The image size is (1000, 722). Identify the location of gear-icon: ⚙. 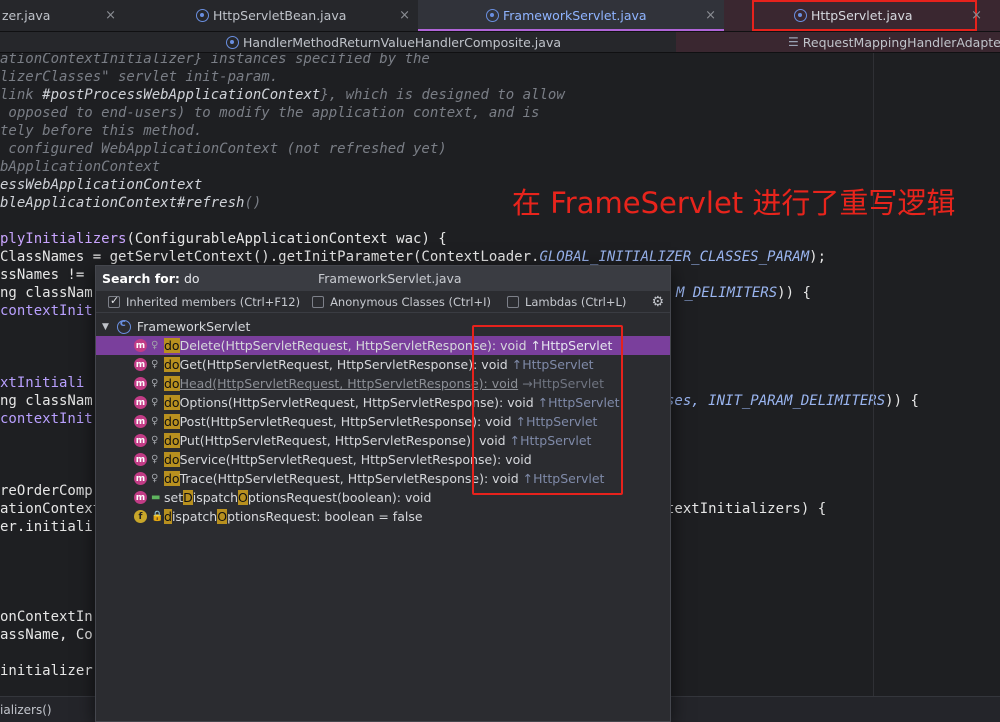
(657, 302).